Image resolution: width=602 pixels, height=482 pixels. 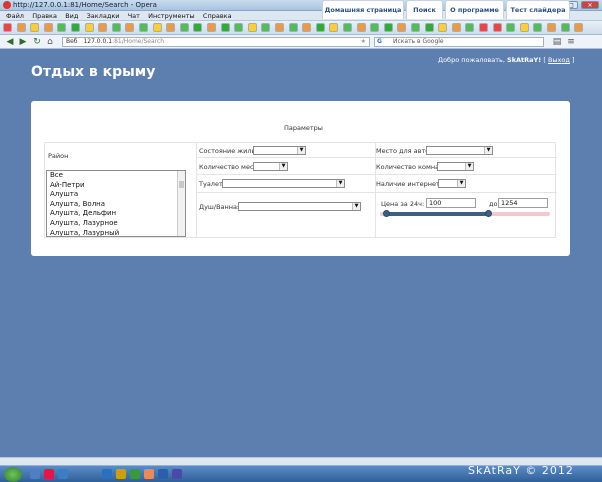 What do you see at coordinates (559, 60) in the screenshot?
I see `logout-link: Выход` at bounding box center [559, 60].